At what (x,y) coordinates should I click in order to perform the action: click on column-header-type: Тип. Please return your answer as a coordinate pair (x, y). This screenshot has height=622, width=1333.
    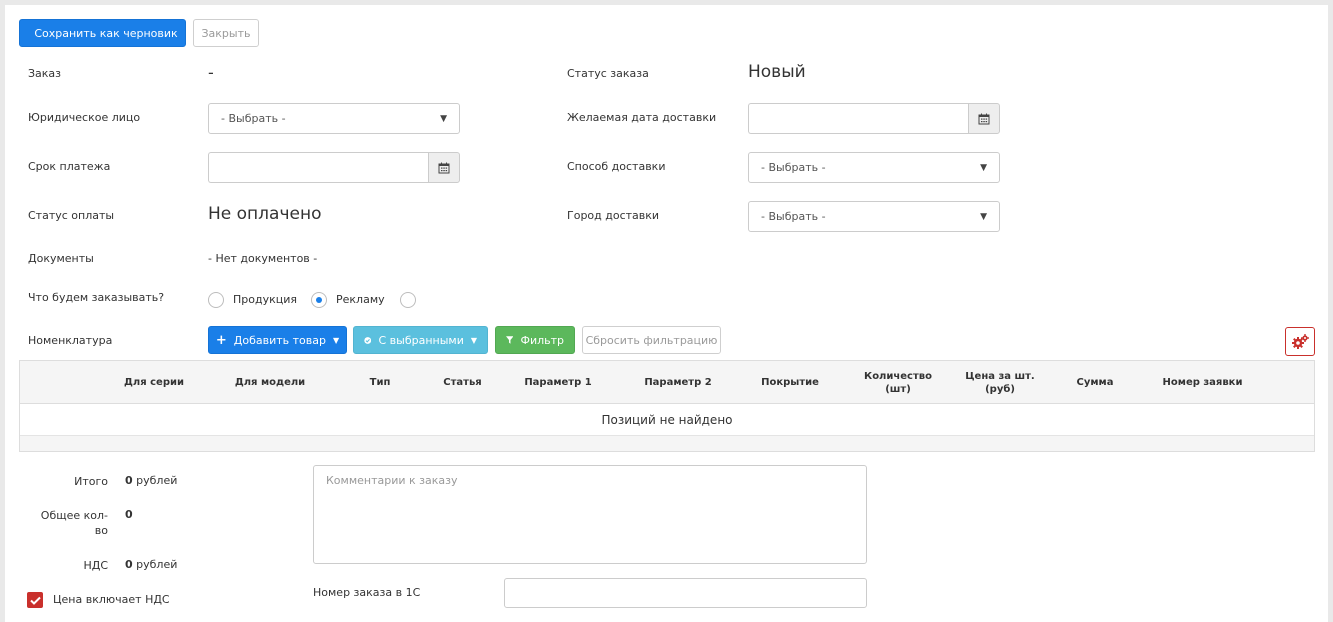
    Looking at the image, I should click on (380, 382).